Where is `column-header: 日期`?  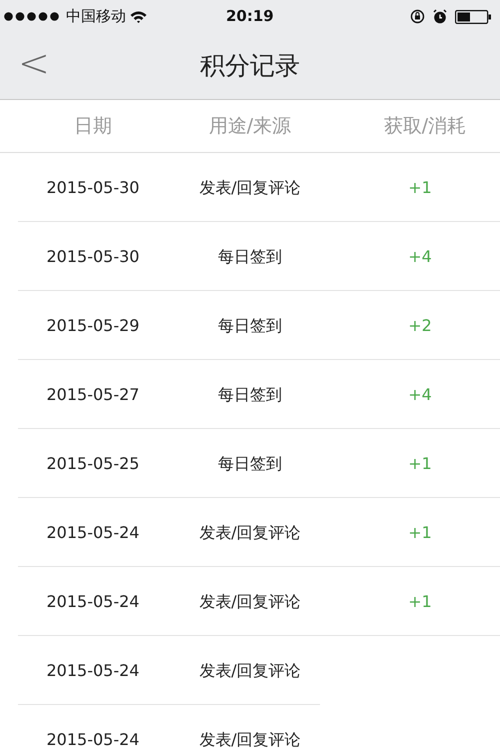
column-header: 日期 is located at coordinates (93, 126).